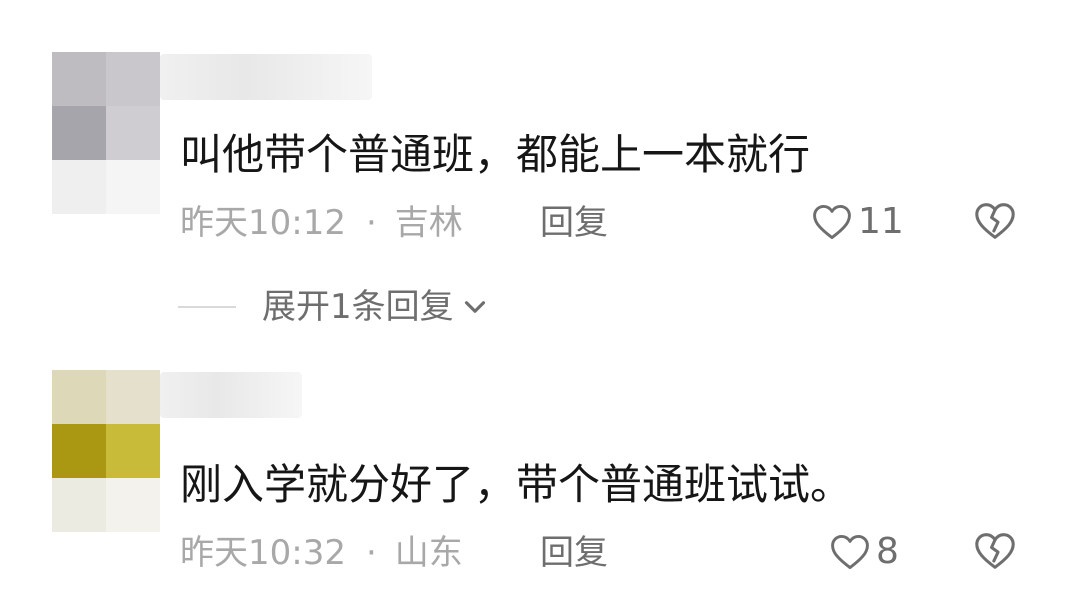  What do you see at coordinates (887, 551) in the screenshot?
I see `like-count: 8` at bounding box center [887, 551].